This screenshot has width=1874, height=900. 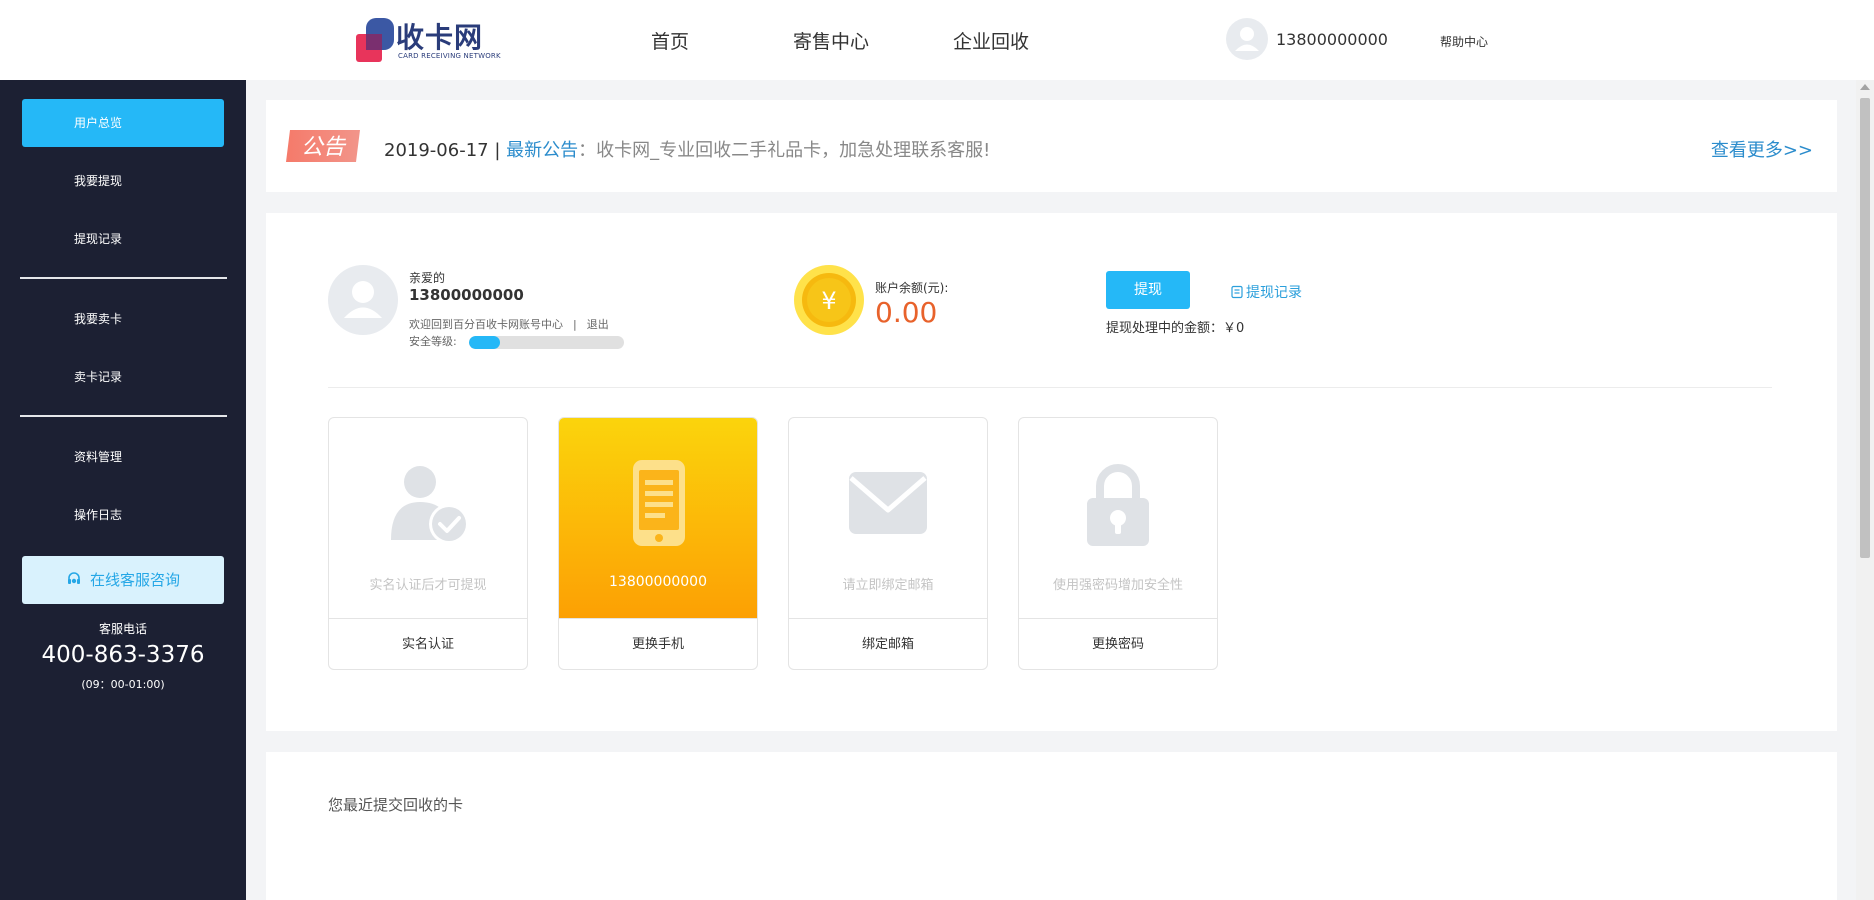 I want to click on balance-value: 0.00, so click(x=906, y=312).